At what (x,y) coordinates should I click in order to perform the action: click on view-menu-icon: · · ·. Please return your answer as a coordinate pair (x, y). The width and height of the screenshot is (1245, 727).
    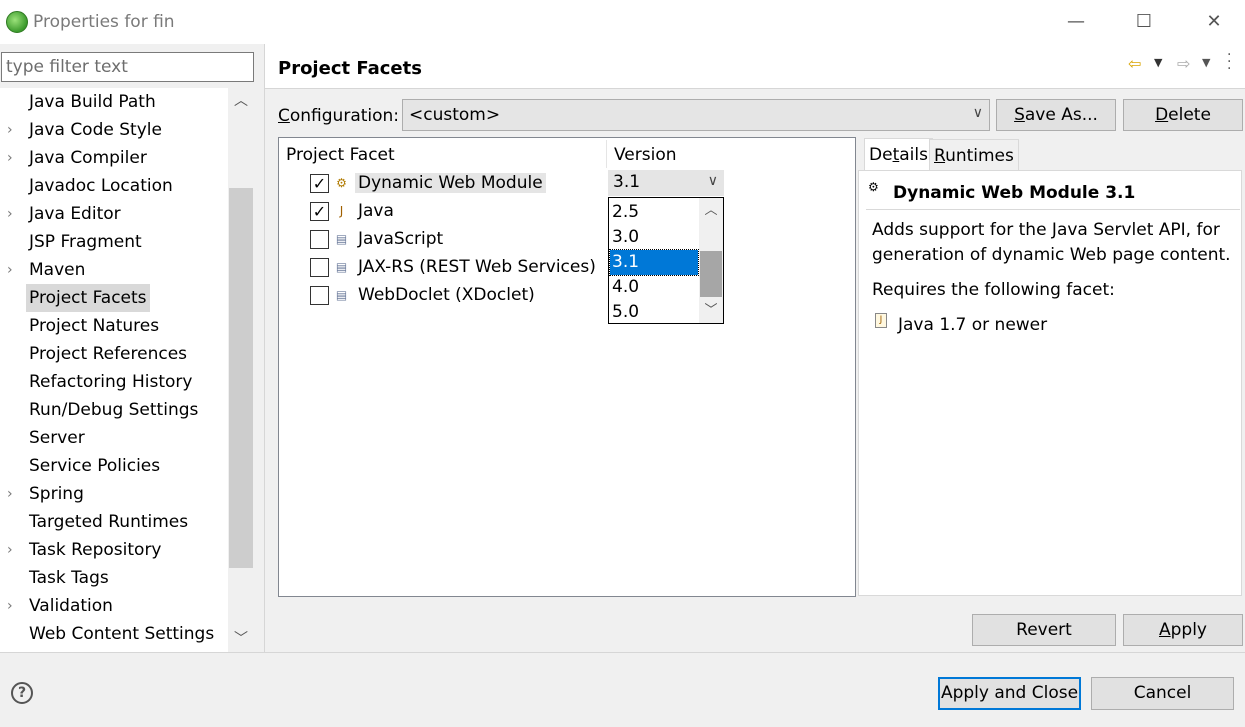
    Looking at the image, I should click on (1229, 62).